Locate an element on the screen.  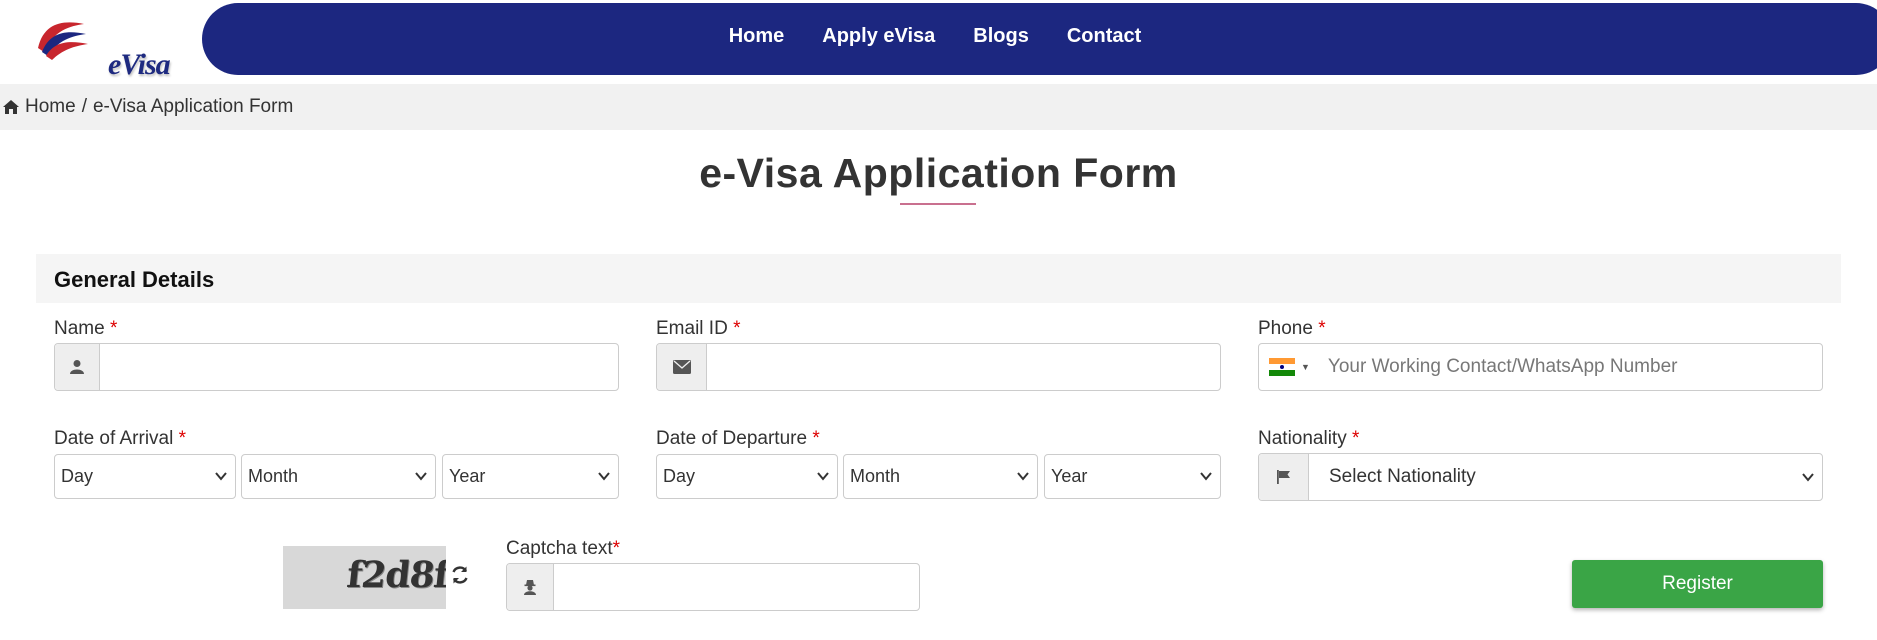
arrival-day-value: Day is located at coordinates (77, 476).